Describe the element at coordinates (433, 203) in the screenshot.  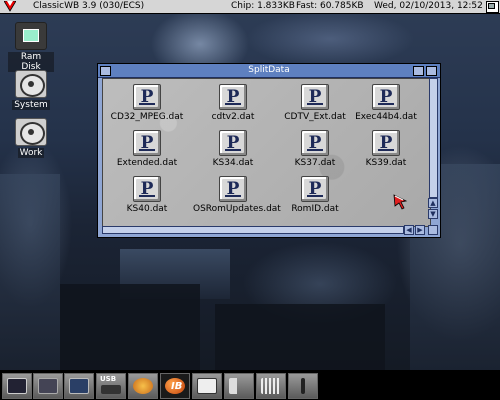
I see `scroll-up-arrow-icon: ▲` at that location.